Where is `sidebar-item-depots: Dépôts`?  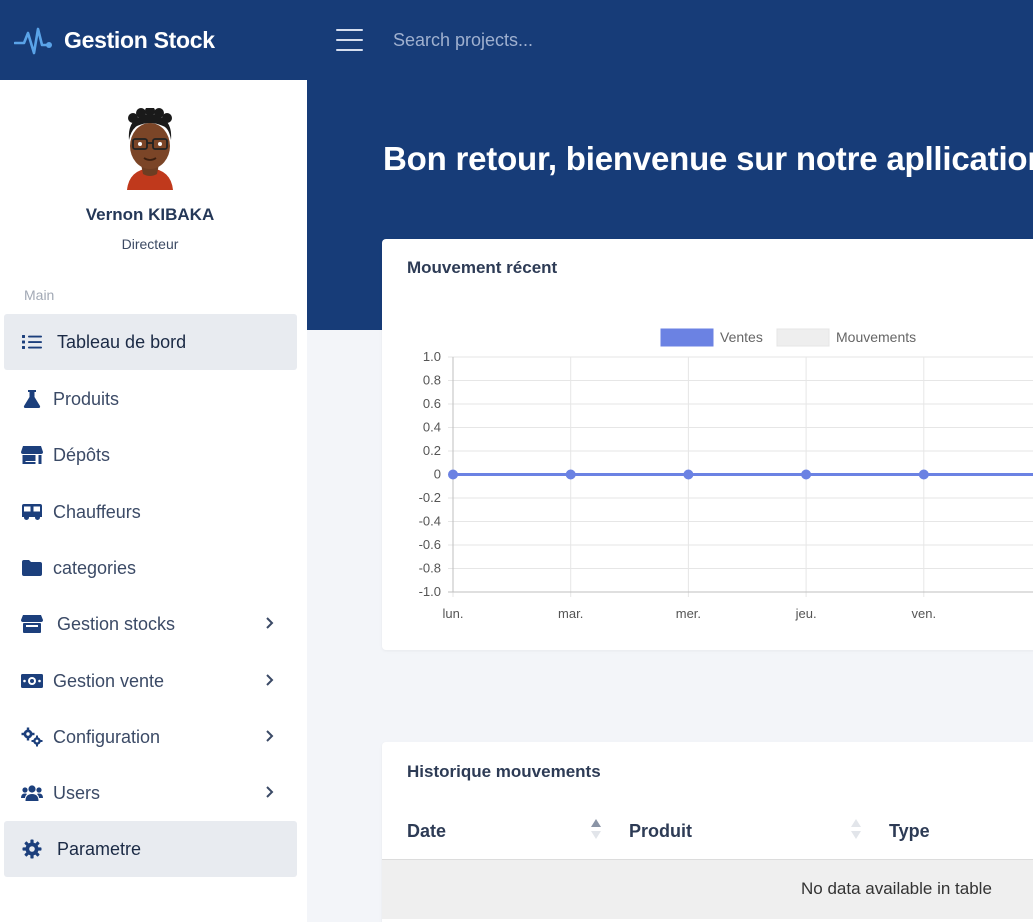
sidebar-item-depots: Dépôts is located at coordinates (150, 455).